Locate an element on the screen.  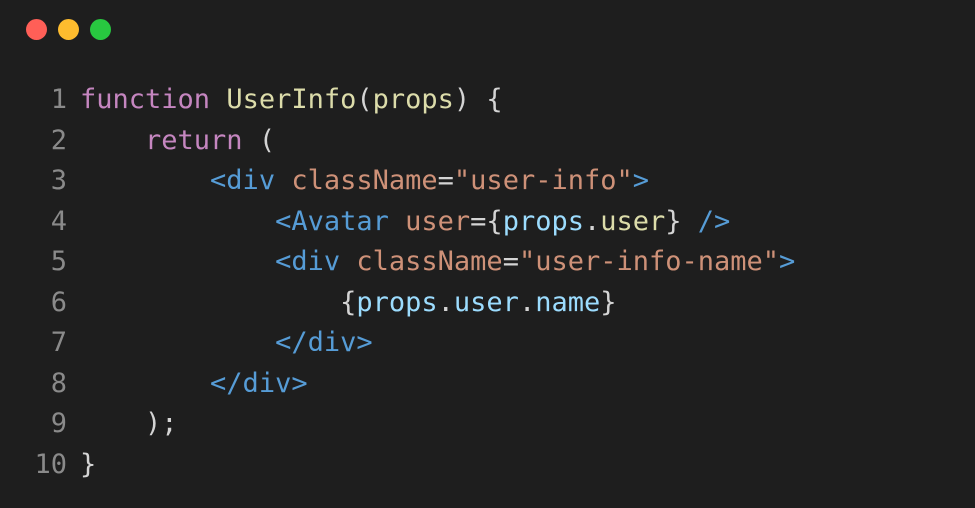
zoom-window-button is located at coordinates (100, 29).